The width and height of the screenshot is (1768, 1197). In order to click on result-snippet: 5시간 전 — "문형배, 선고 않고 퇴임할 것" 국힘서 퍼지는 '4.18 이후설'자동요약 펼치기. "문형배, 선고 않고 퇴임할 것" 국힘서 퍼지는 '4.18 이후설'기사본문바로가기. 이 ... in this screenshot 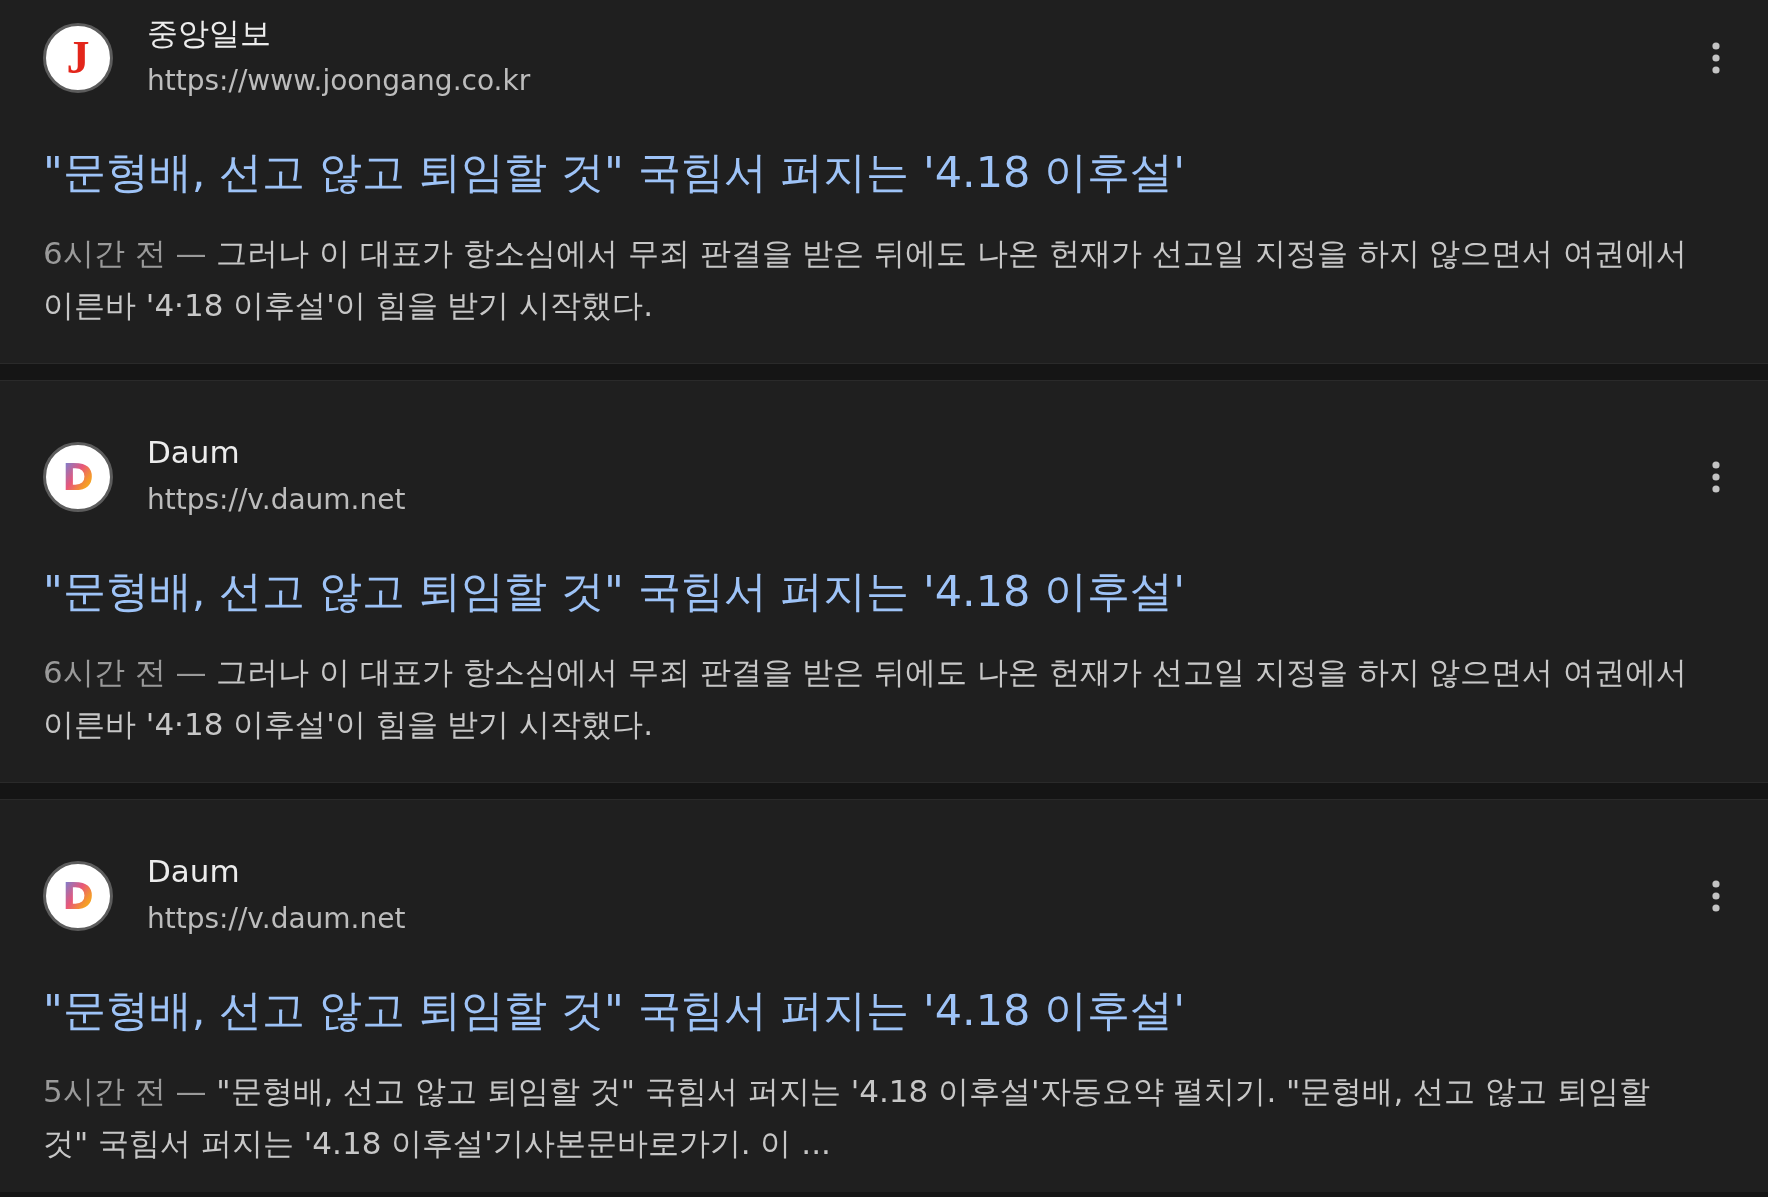, I will do `click(847, 1117)`.